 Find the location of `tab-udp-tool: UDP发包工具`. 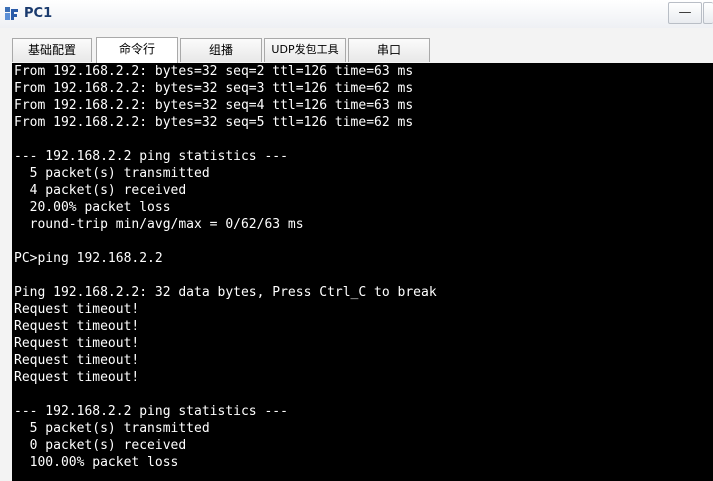

tab-udp-tool: UDP发包工具 is located at coordinates (305, 50).